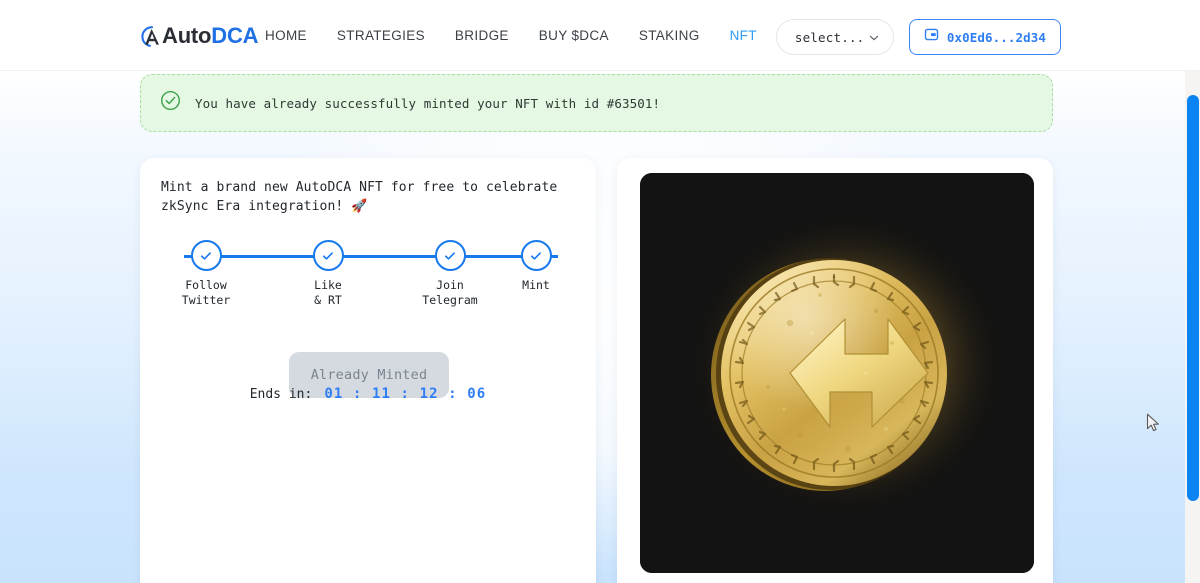 Image resolution: width=1200 pixels, height=583 pixels. I want to click on header-actions: select... 0x0Ed6...2d34, so click(918, 37).